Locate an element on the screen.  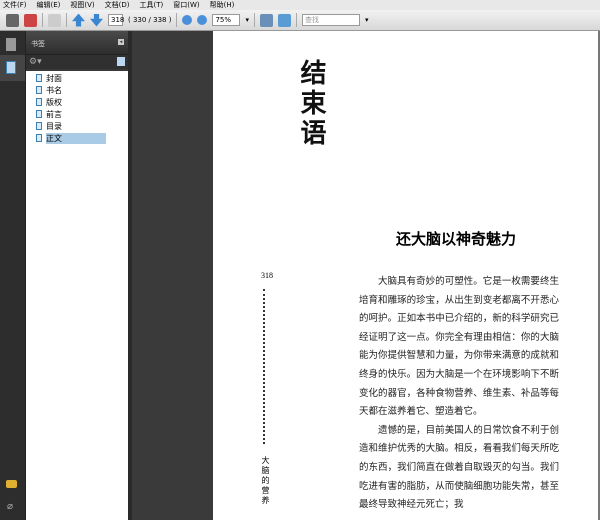
page-number-input: 318 is located at coordinates (116, 20).